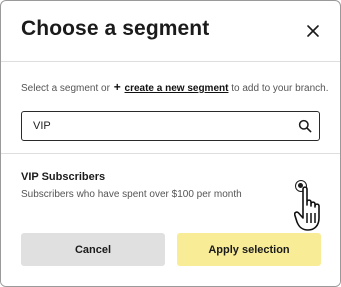  Describe the element at coordinates (93, 249) in the screenshot. I see `cancel-button: Cancel` at that location.